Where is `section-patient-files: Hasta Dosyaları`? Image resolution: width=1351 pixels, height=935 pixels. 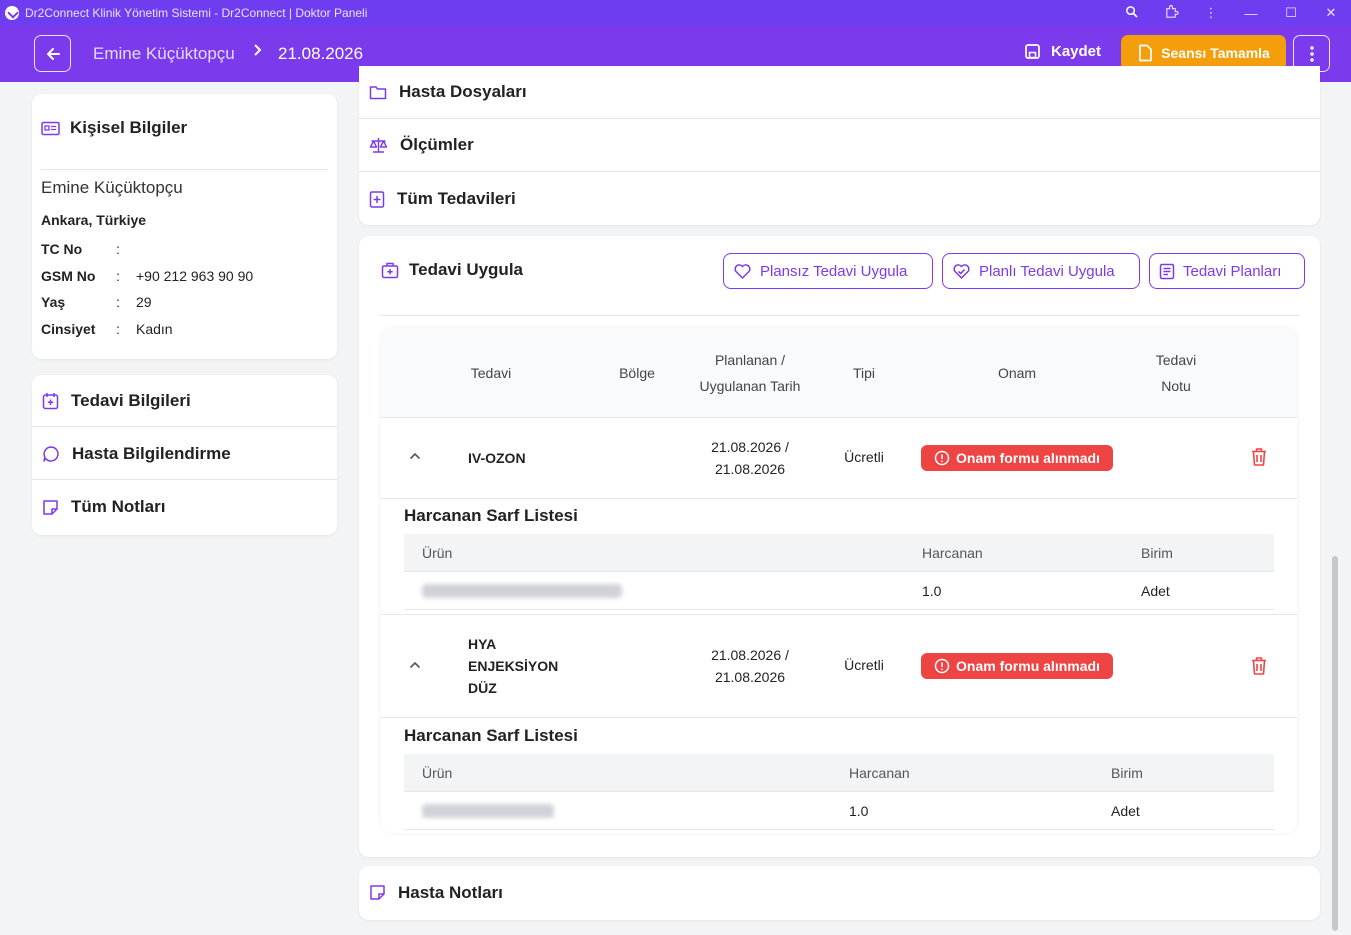 section-patient-files: Hasta Dosyaları is located at coordinates (839, 92).